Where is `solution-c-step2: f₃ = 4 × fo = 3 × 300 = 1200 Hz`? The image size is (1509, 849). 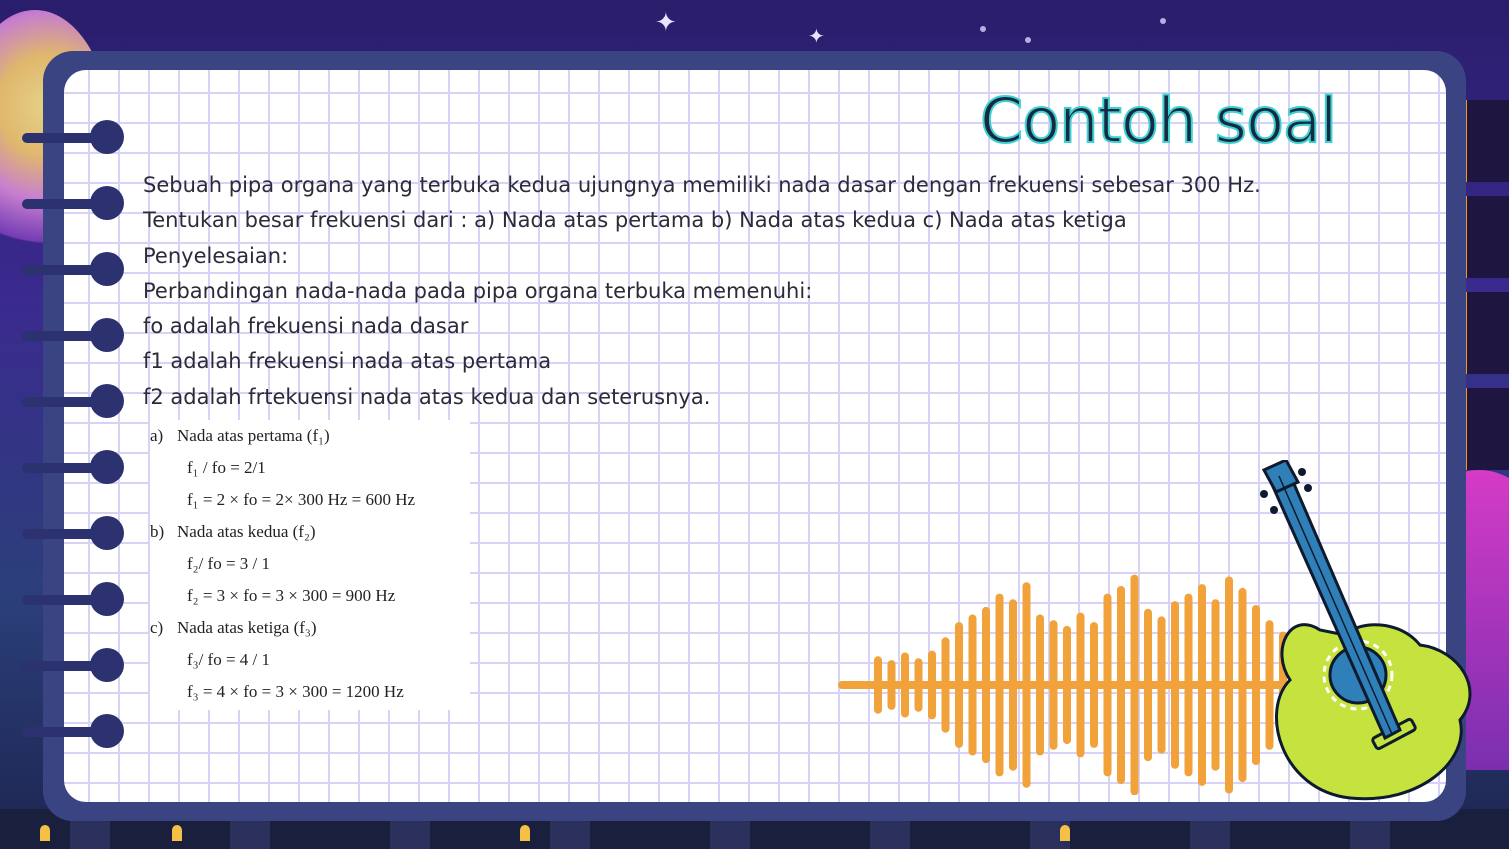 solution-c-step2: f₃ = 4 × fo = 3 × 300 = 1200 Hz is located at coordinates (295, 691).